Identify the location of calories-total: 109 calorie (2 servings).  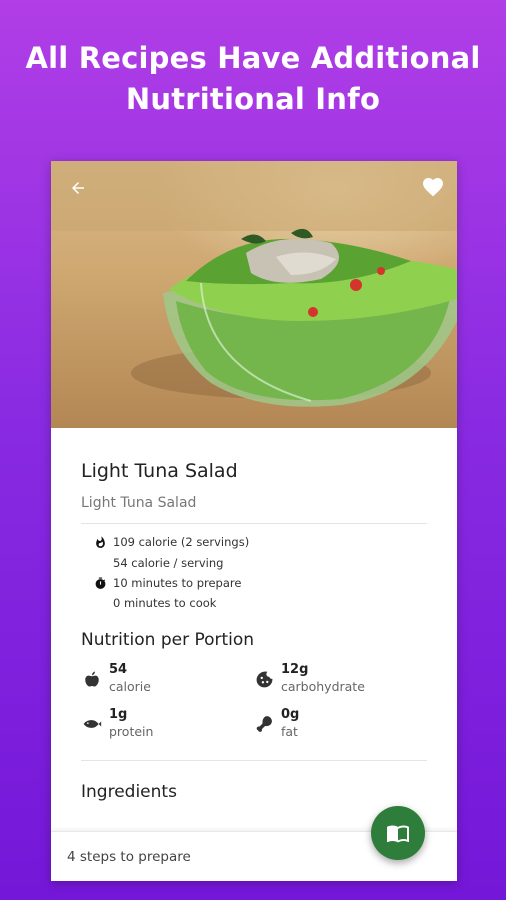
(181, 542).